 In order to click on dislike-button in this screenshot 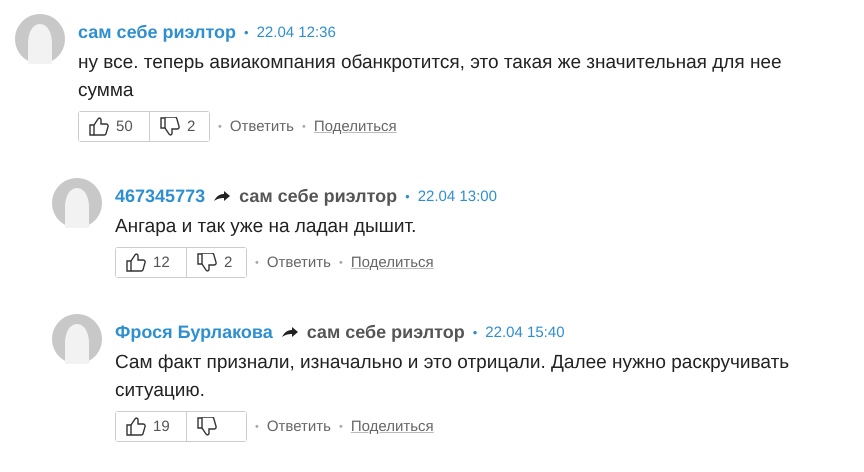, I will do `click(216, 426)`.